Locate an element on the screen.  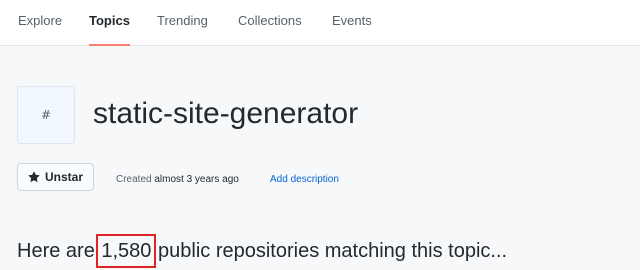
repo-count-prefix: Here are is located at coordinates (56, 251).